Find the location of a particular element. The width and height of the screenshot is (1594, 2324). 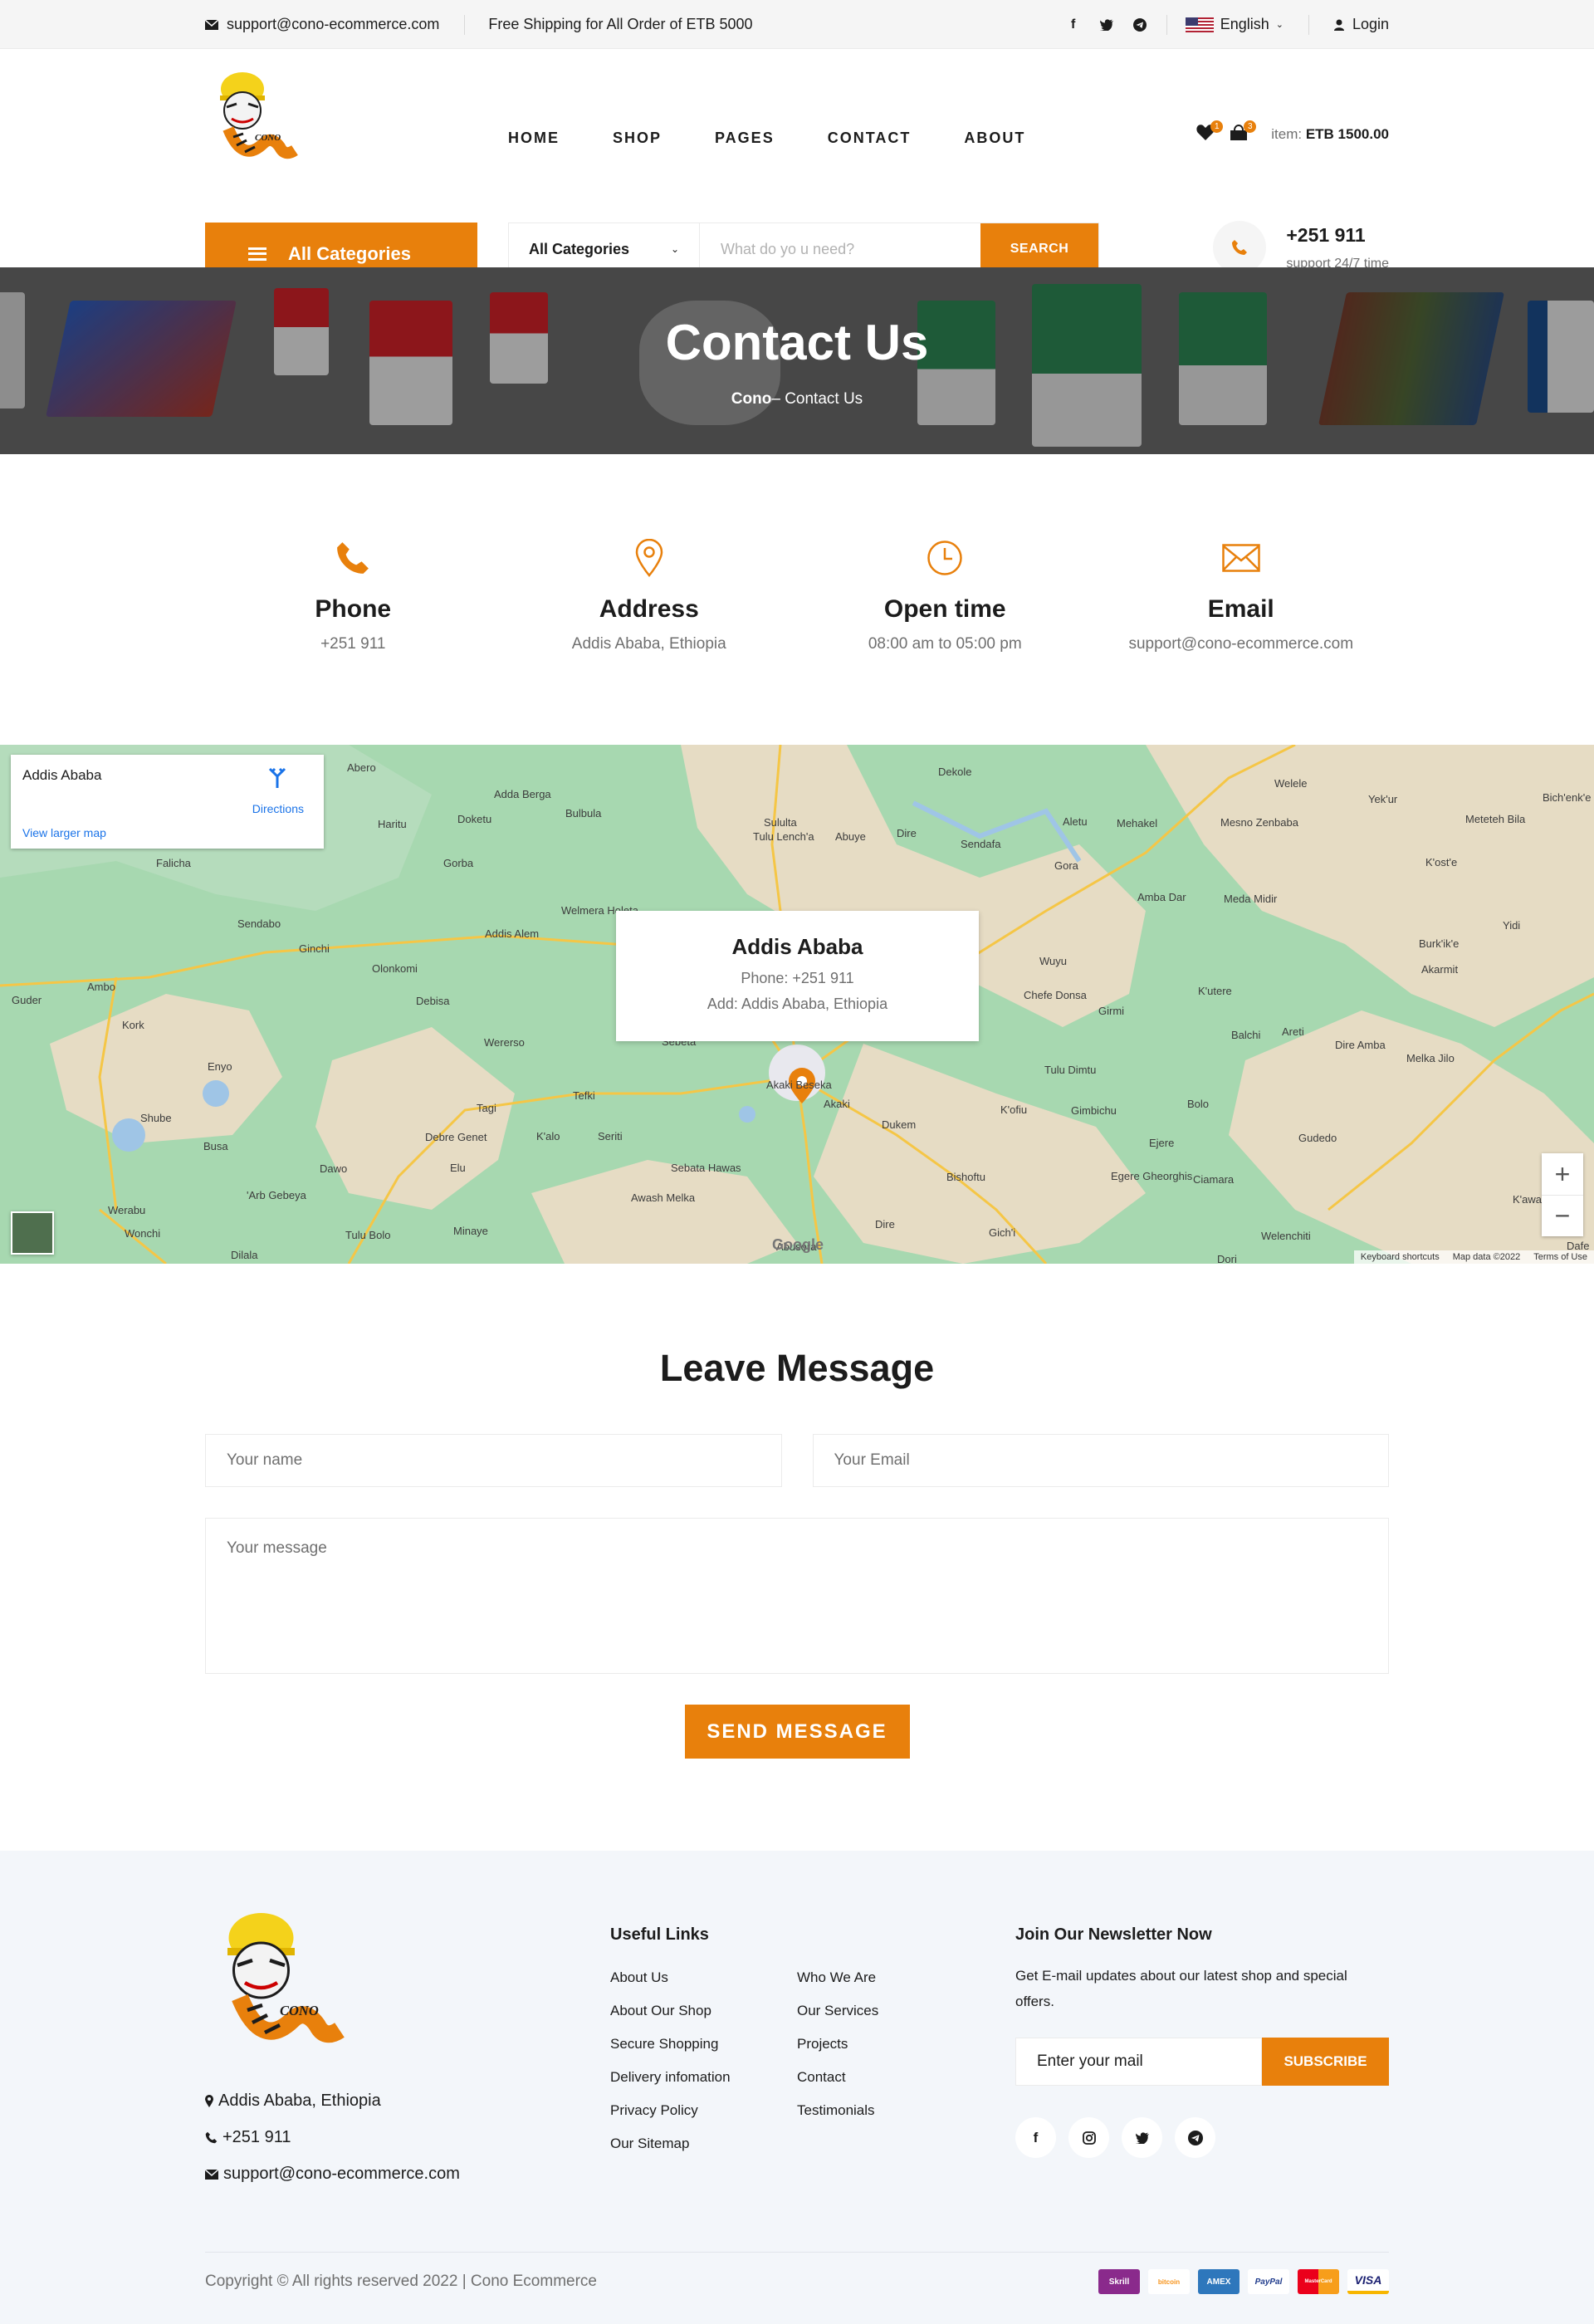

nav-contact: CONTACT is located at coordinates (870, 138).